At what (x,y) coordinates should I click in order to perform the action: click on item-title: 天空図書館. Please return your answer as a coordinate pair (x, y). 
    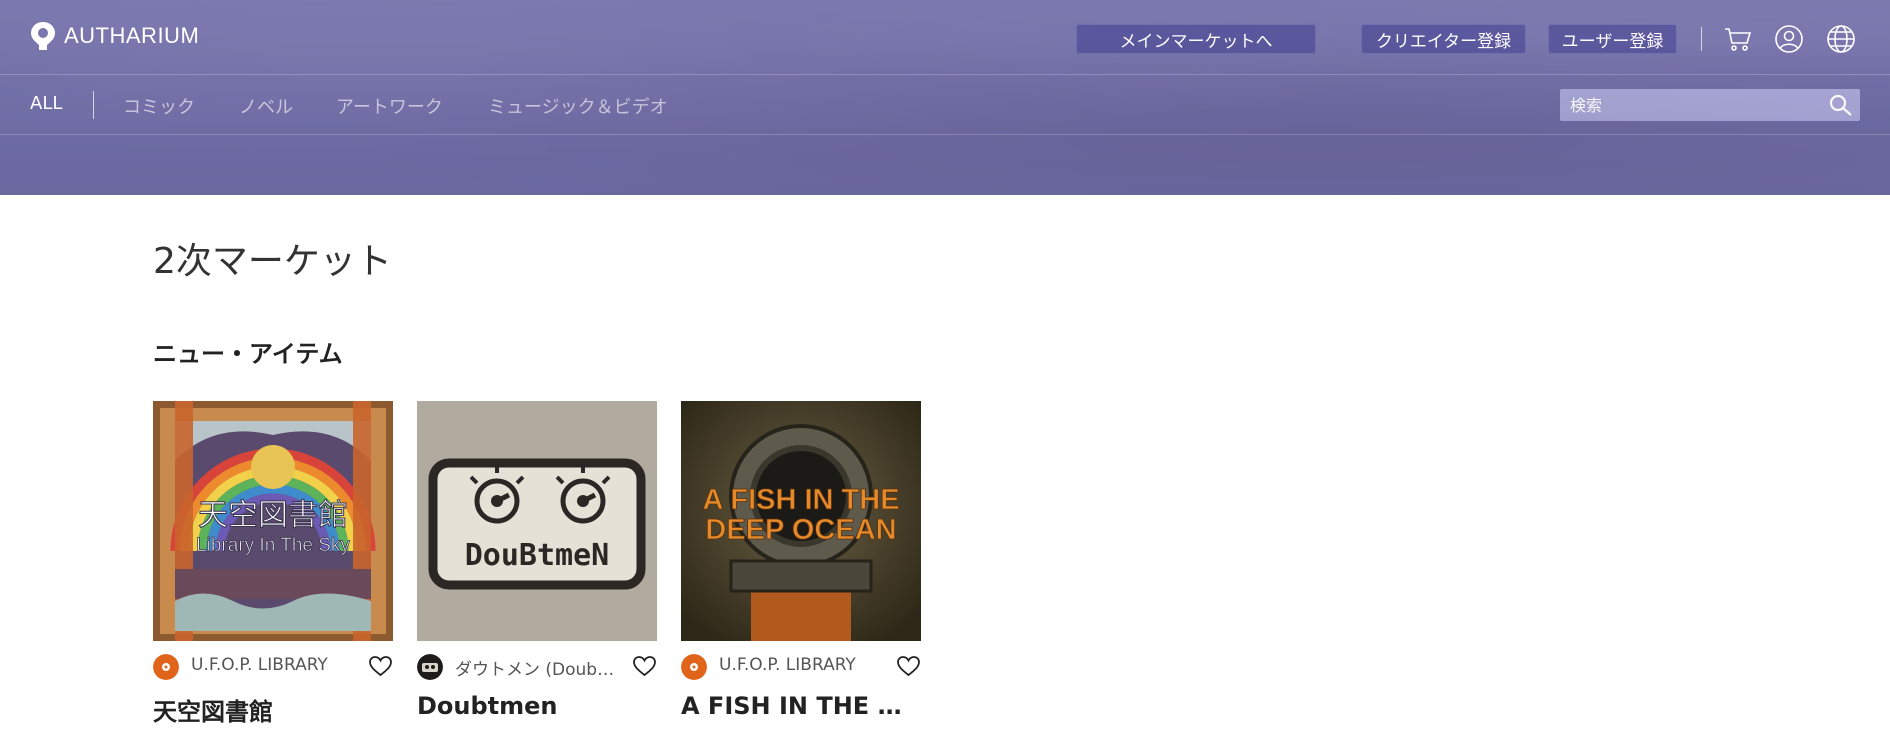
    Looking at the image, I should click on (273, 709).